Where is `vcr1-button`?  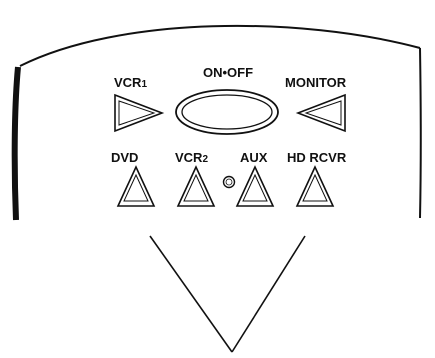
vcr1-button is located at coordinates (139, 113).